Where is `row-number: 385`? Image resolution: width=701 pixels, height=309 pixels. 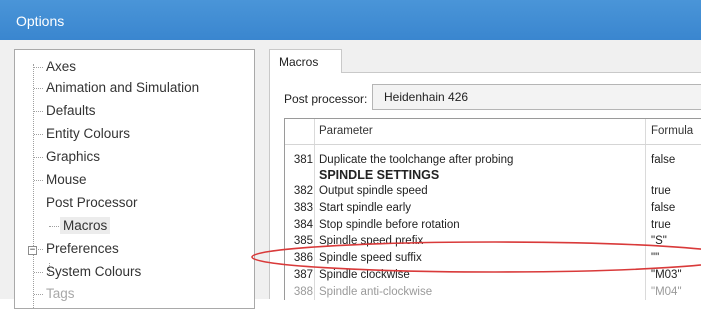 row-number: 385 is located at coordinates (303, 241).